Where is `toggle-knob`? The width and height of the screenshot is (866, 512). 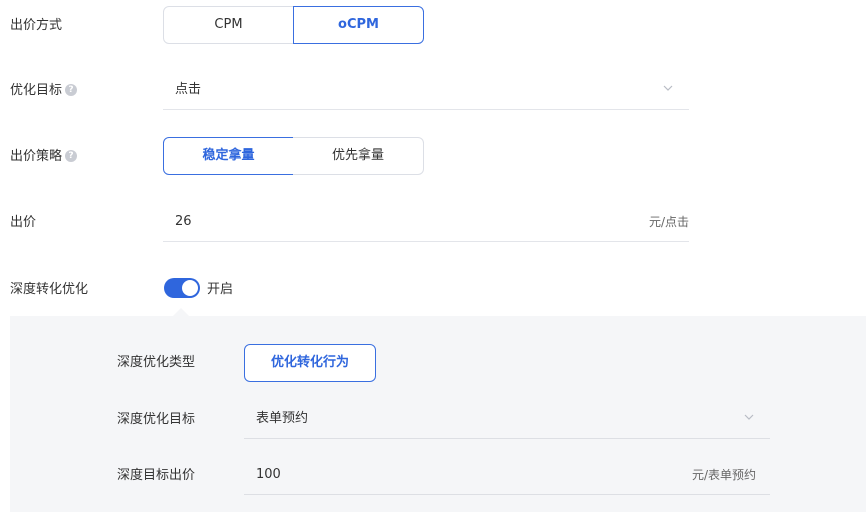
toggle-knob is located at coordinates (190, 288).